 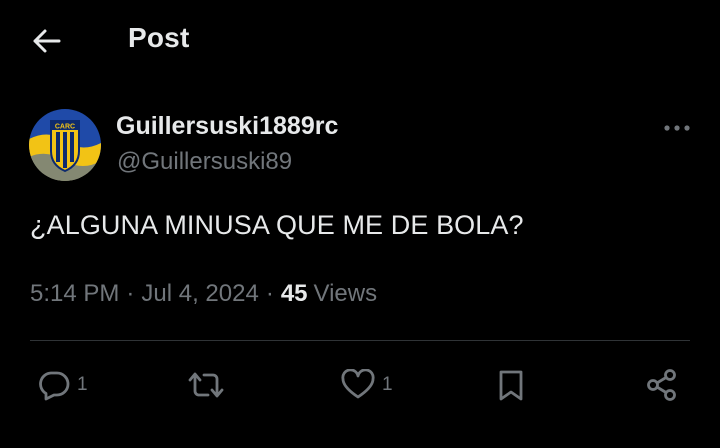 I want to click on reply-button: 1, so click(x=62, y=385).